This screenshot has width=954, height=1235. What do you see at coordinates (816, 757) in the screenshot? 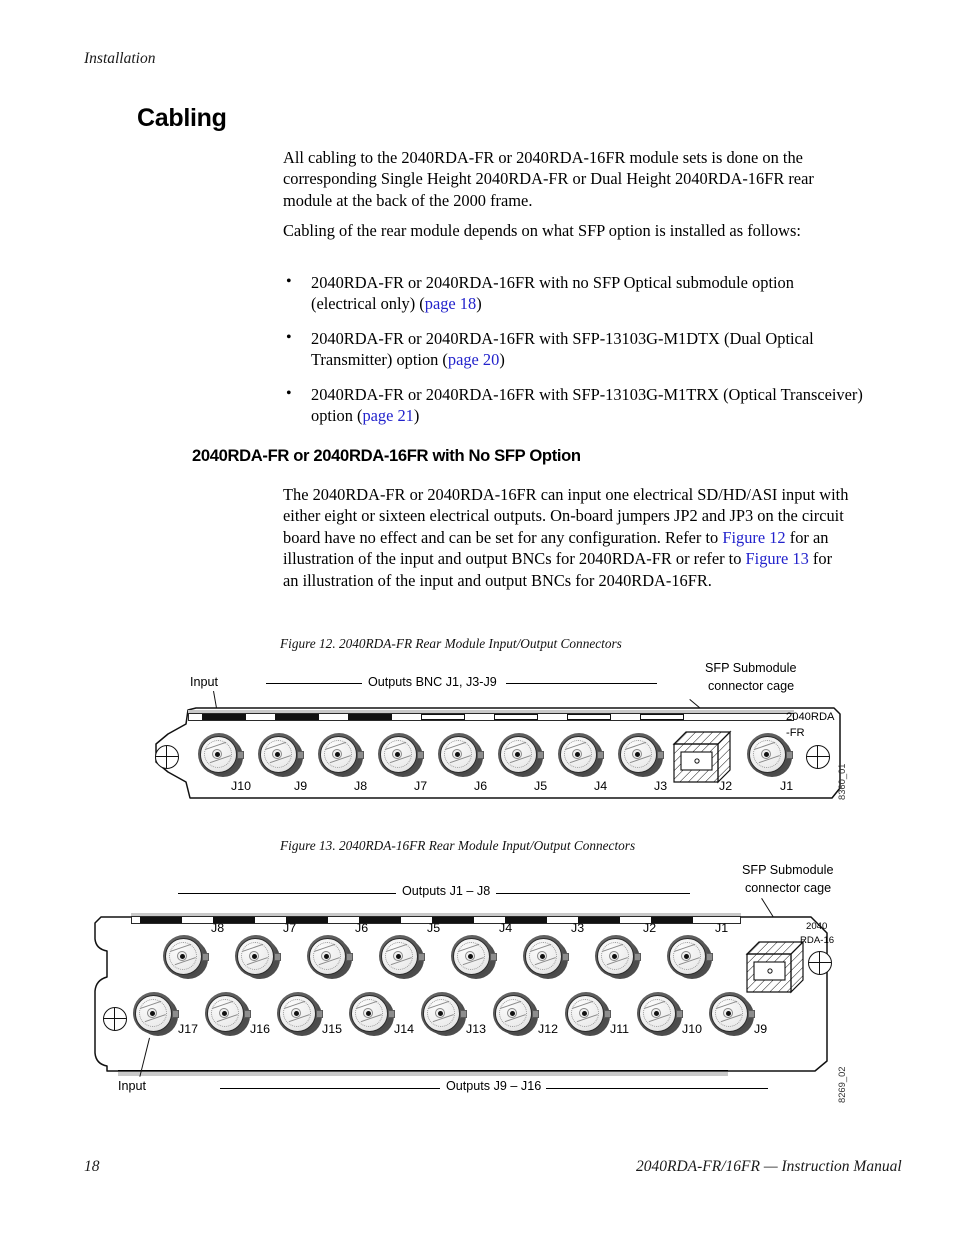
I see `screw-hole-right` at bounding box center [816, 757].